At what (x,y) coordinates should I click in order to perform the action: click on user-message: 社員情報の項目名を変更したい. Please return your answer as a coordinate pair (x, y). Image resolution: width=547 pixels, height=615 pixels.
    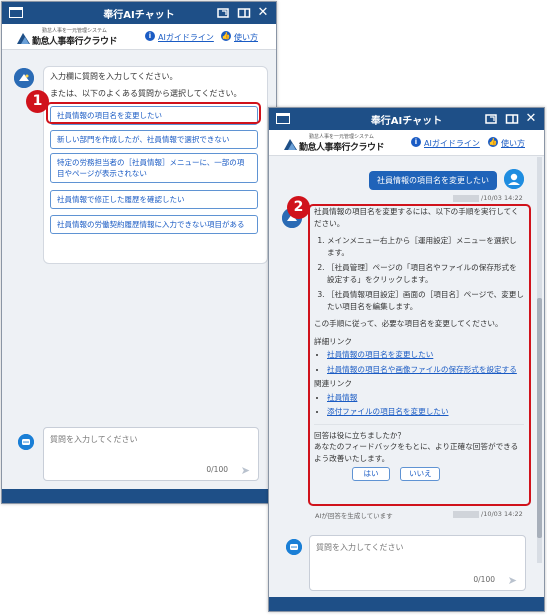
    Looking at the image, I should click on (433, 180).